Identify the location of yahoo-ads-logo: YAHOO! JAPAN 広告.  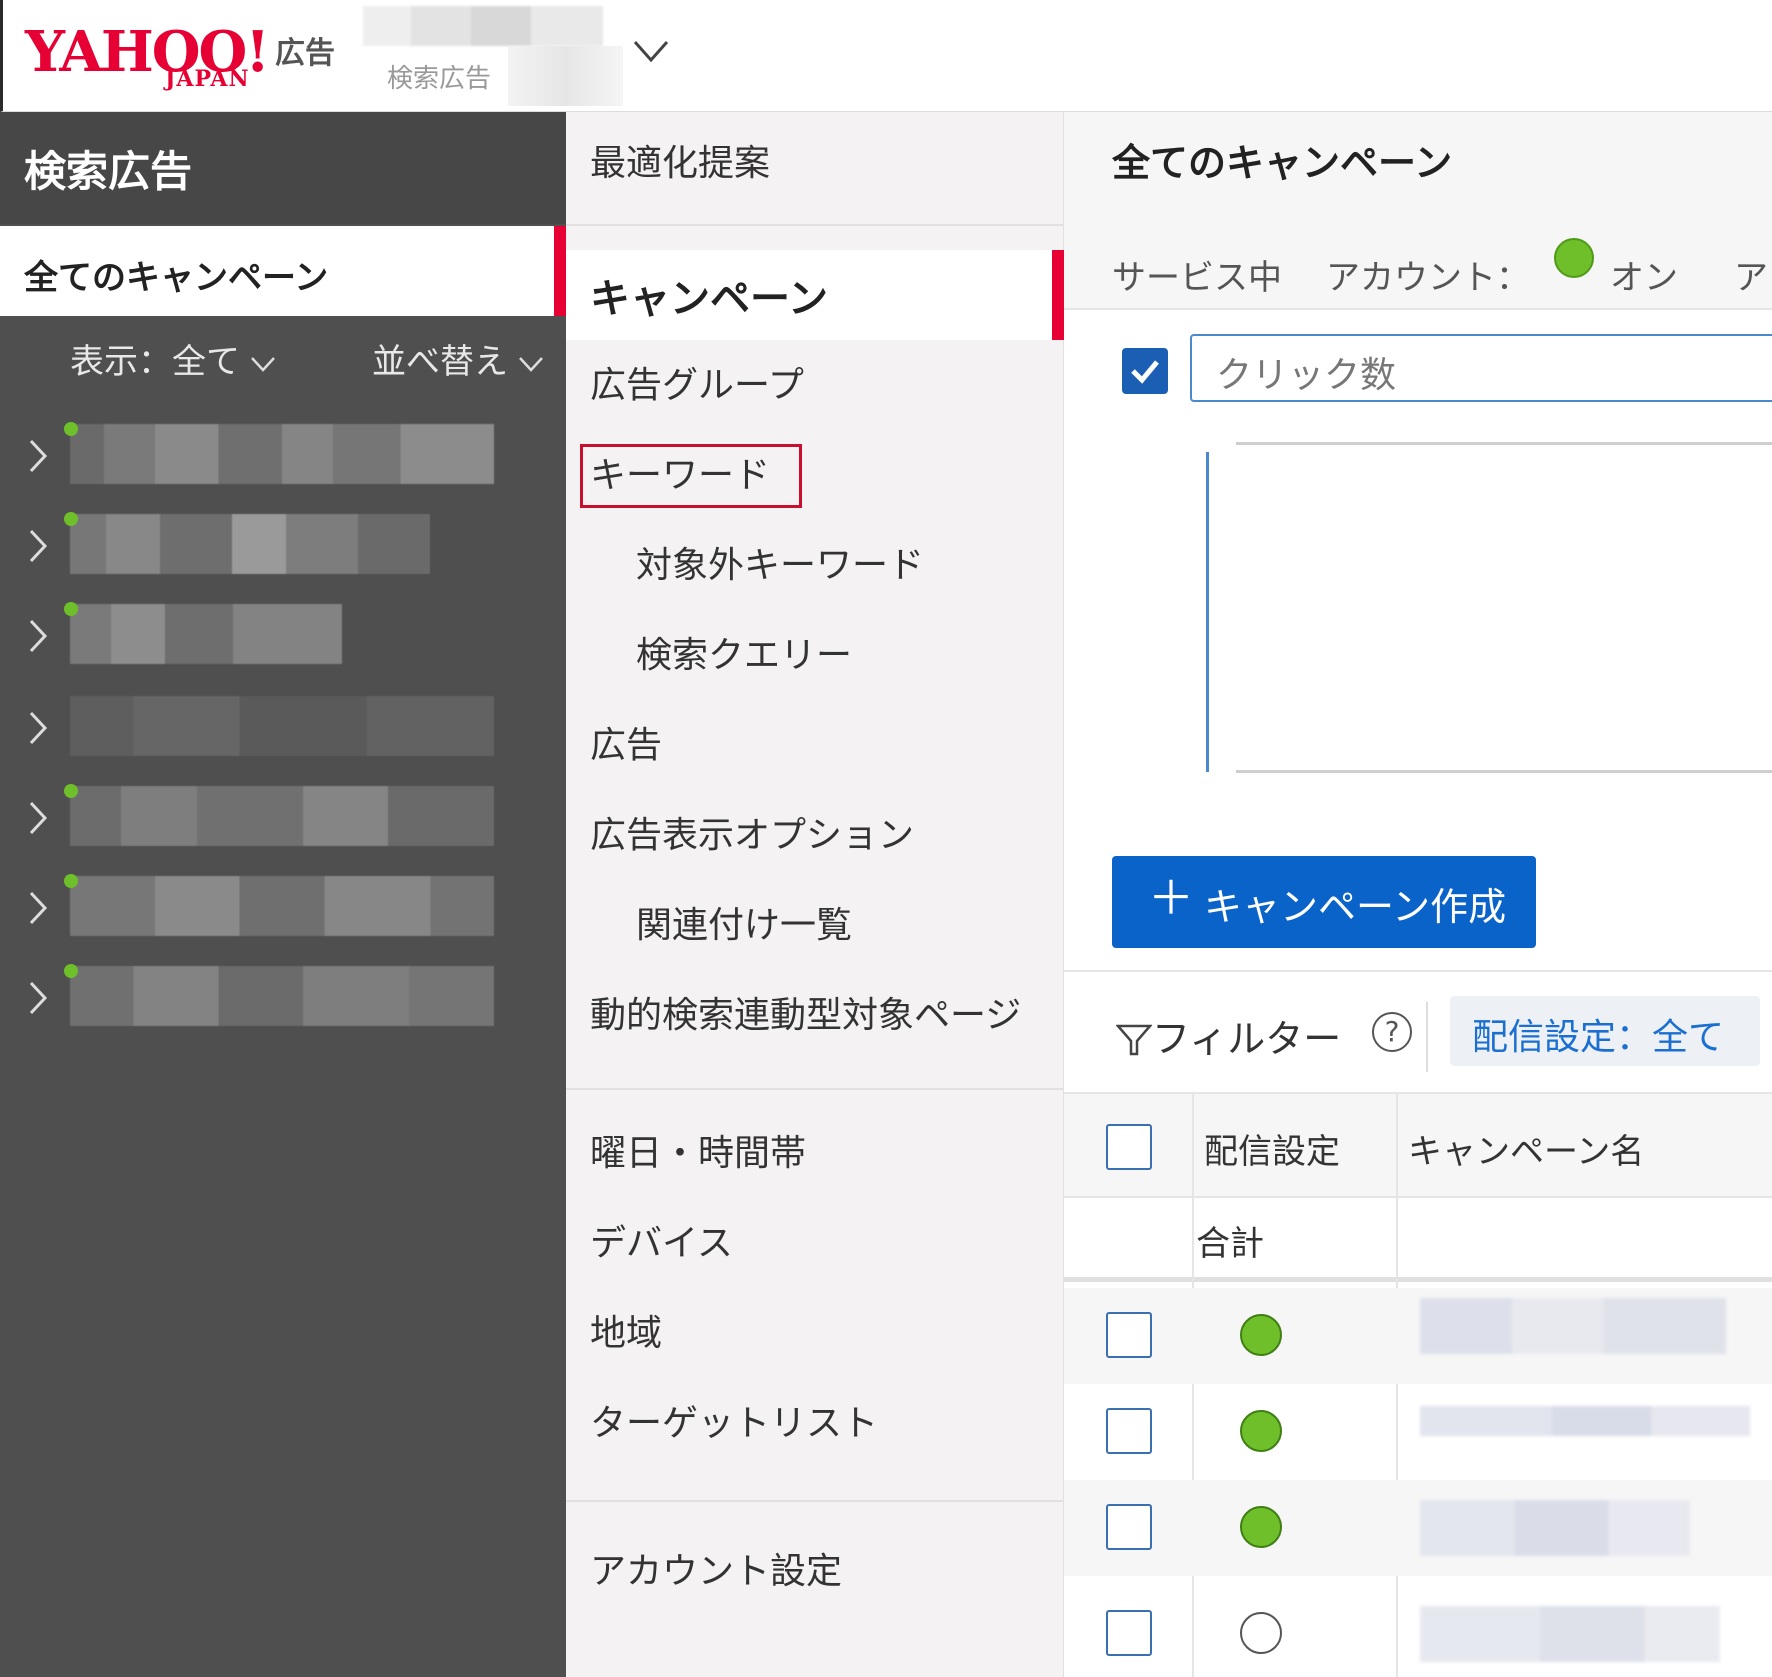
(185, 60).